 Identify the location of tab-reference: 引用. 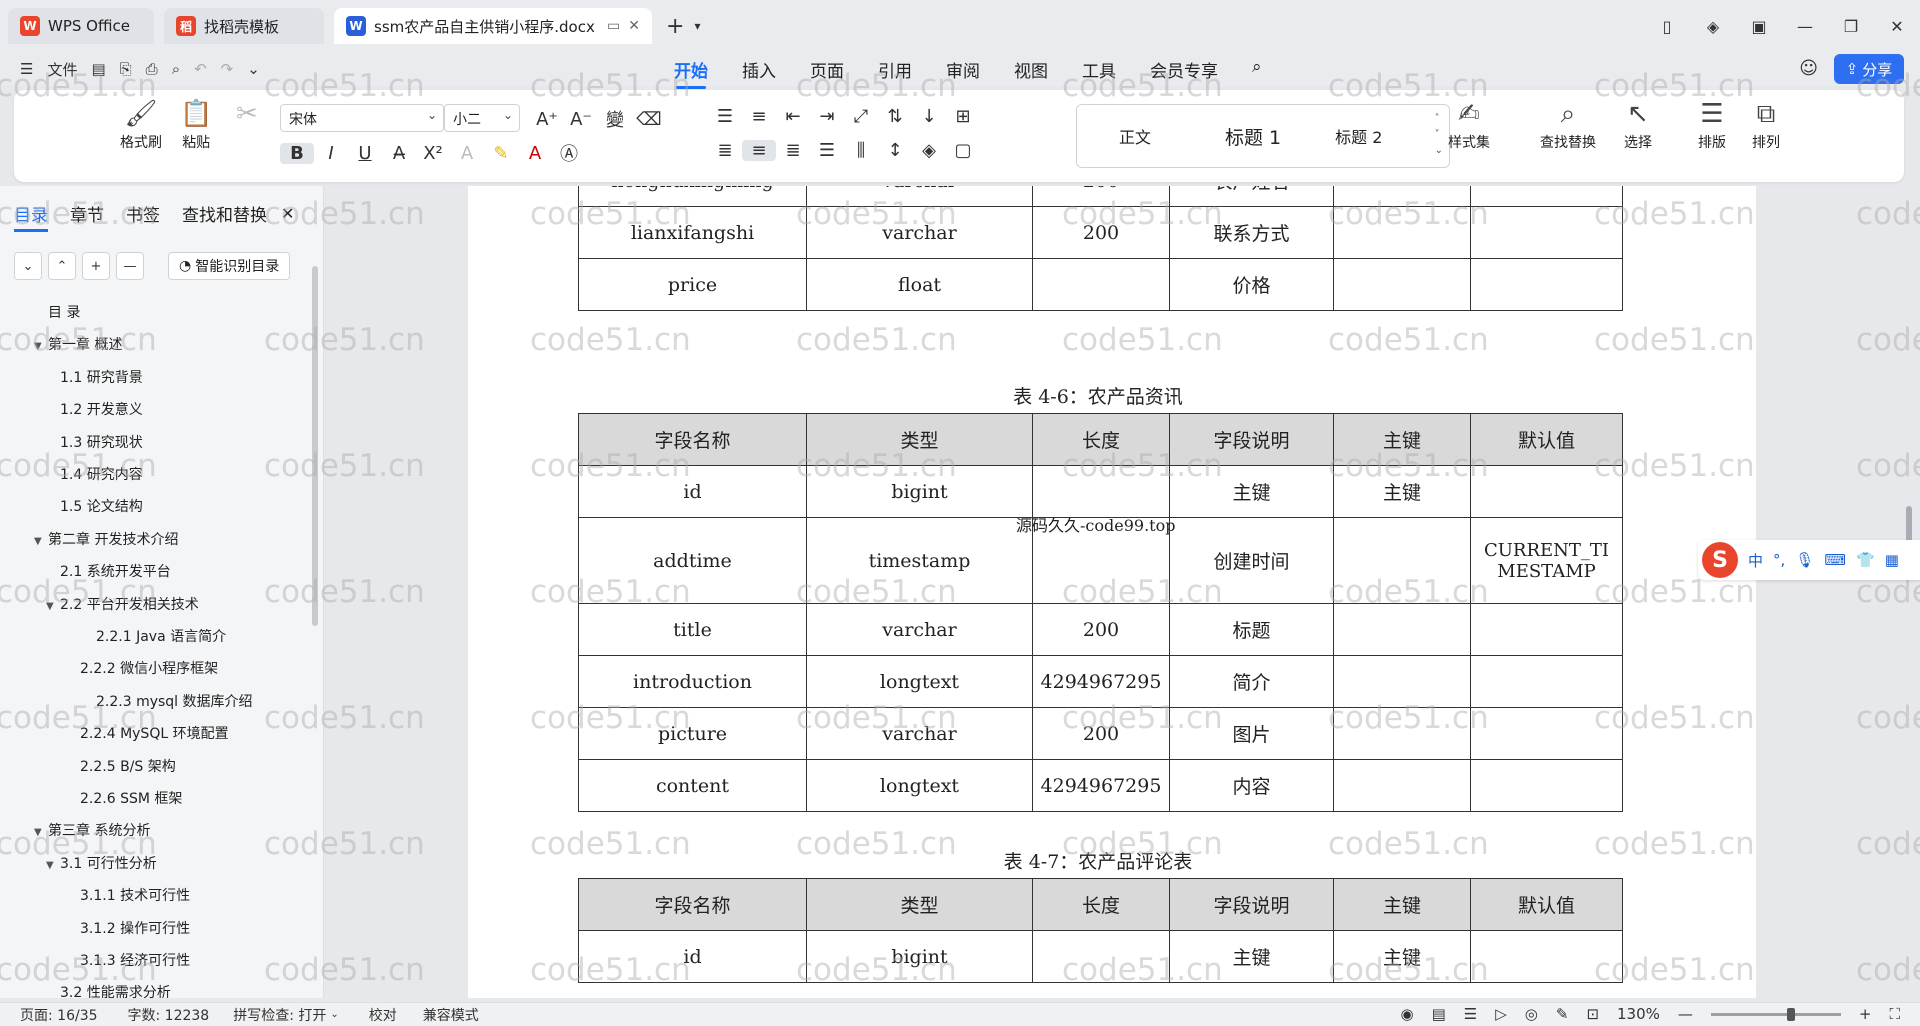
(895, 69).